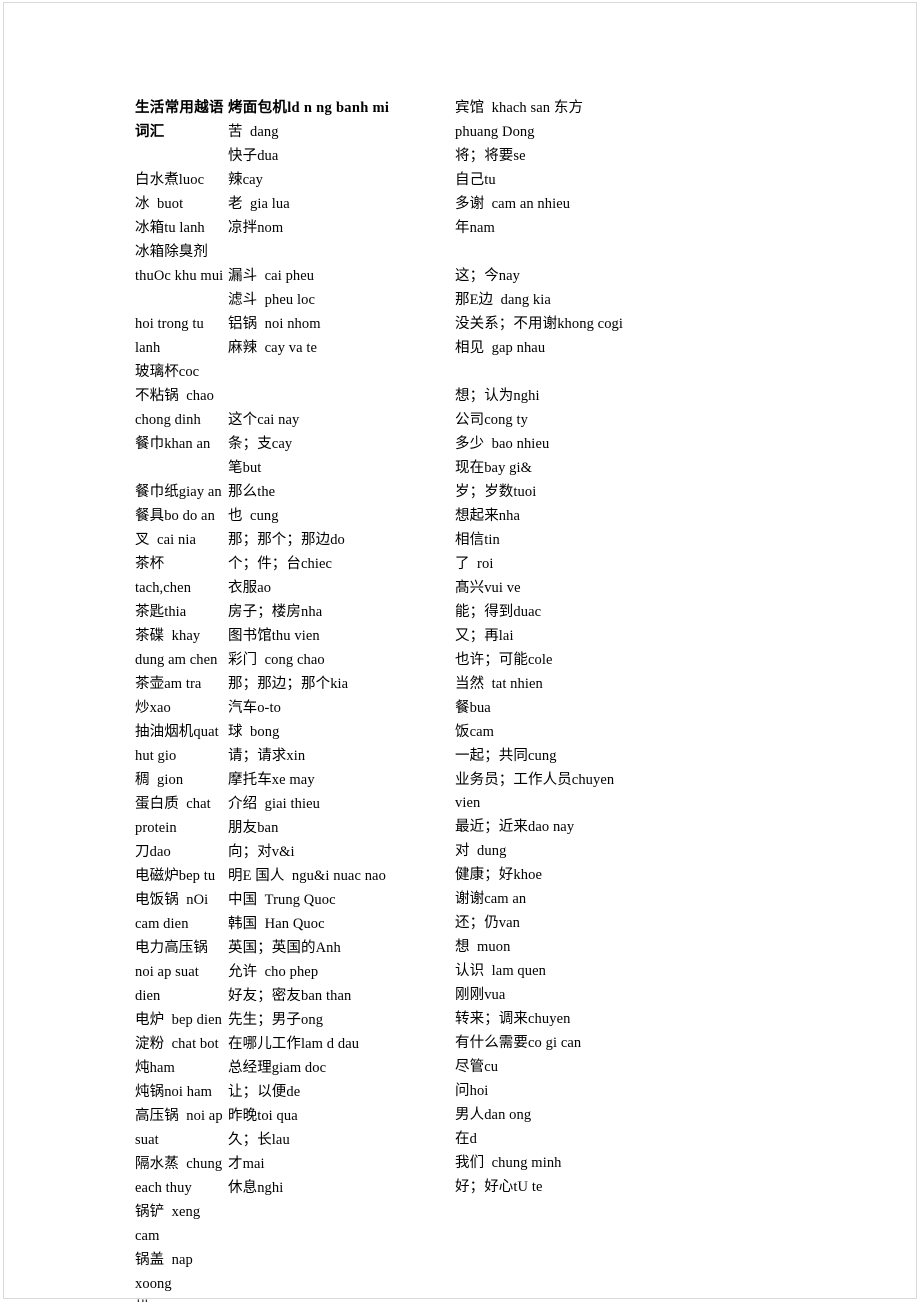 The image size is (920, 1302). I want to click on vocab-entry: 多谢 cam an nhieu, so click(513, 204).